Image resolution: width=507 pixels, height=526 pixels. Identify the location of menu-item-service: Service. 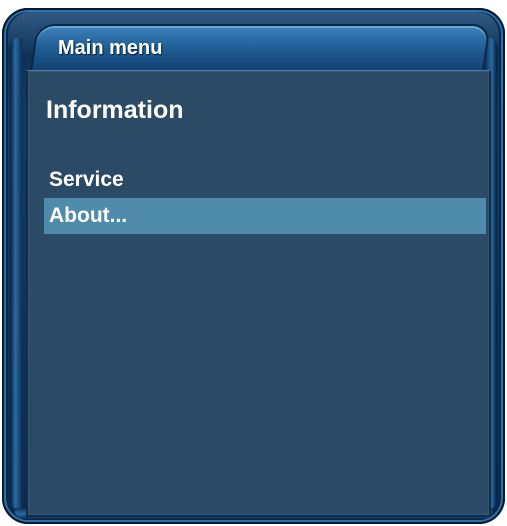
(265, 180).